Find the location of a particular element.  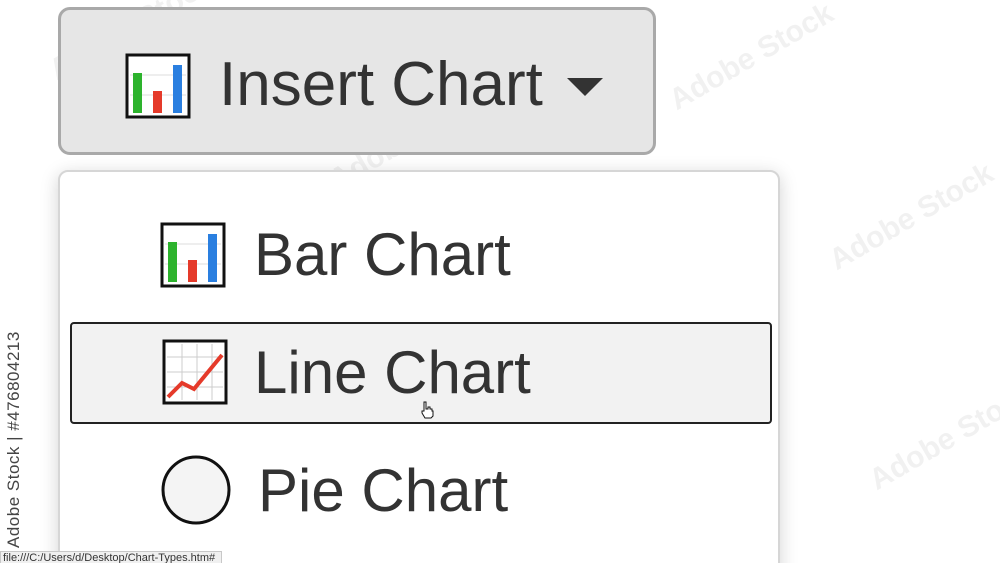

menu-item-bar-chart: Bar Chart is located at coordinates (421, 243).